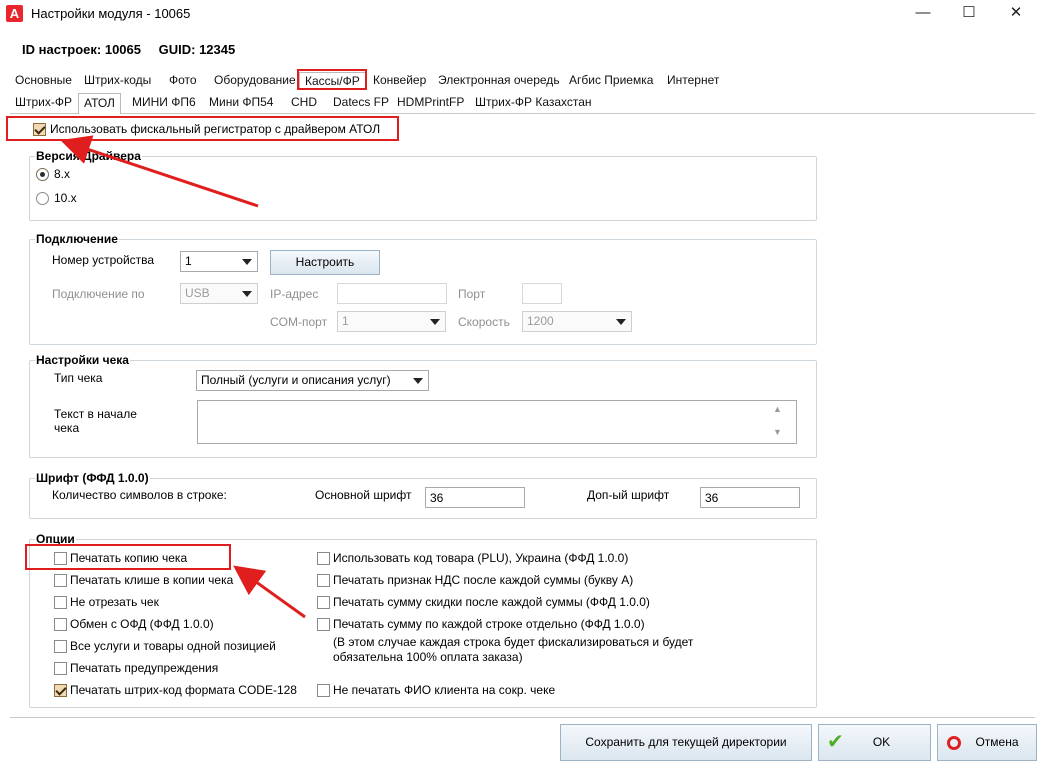 The width and height of the screenshot is (1045, 770). What do you see at coordinates (269, 592) in the screenshot?
I see `arrow-to-print-copy` at bounding box center [269, 592].